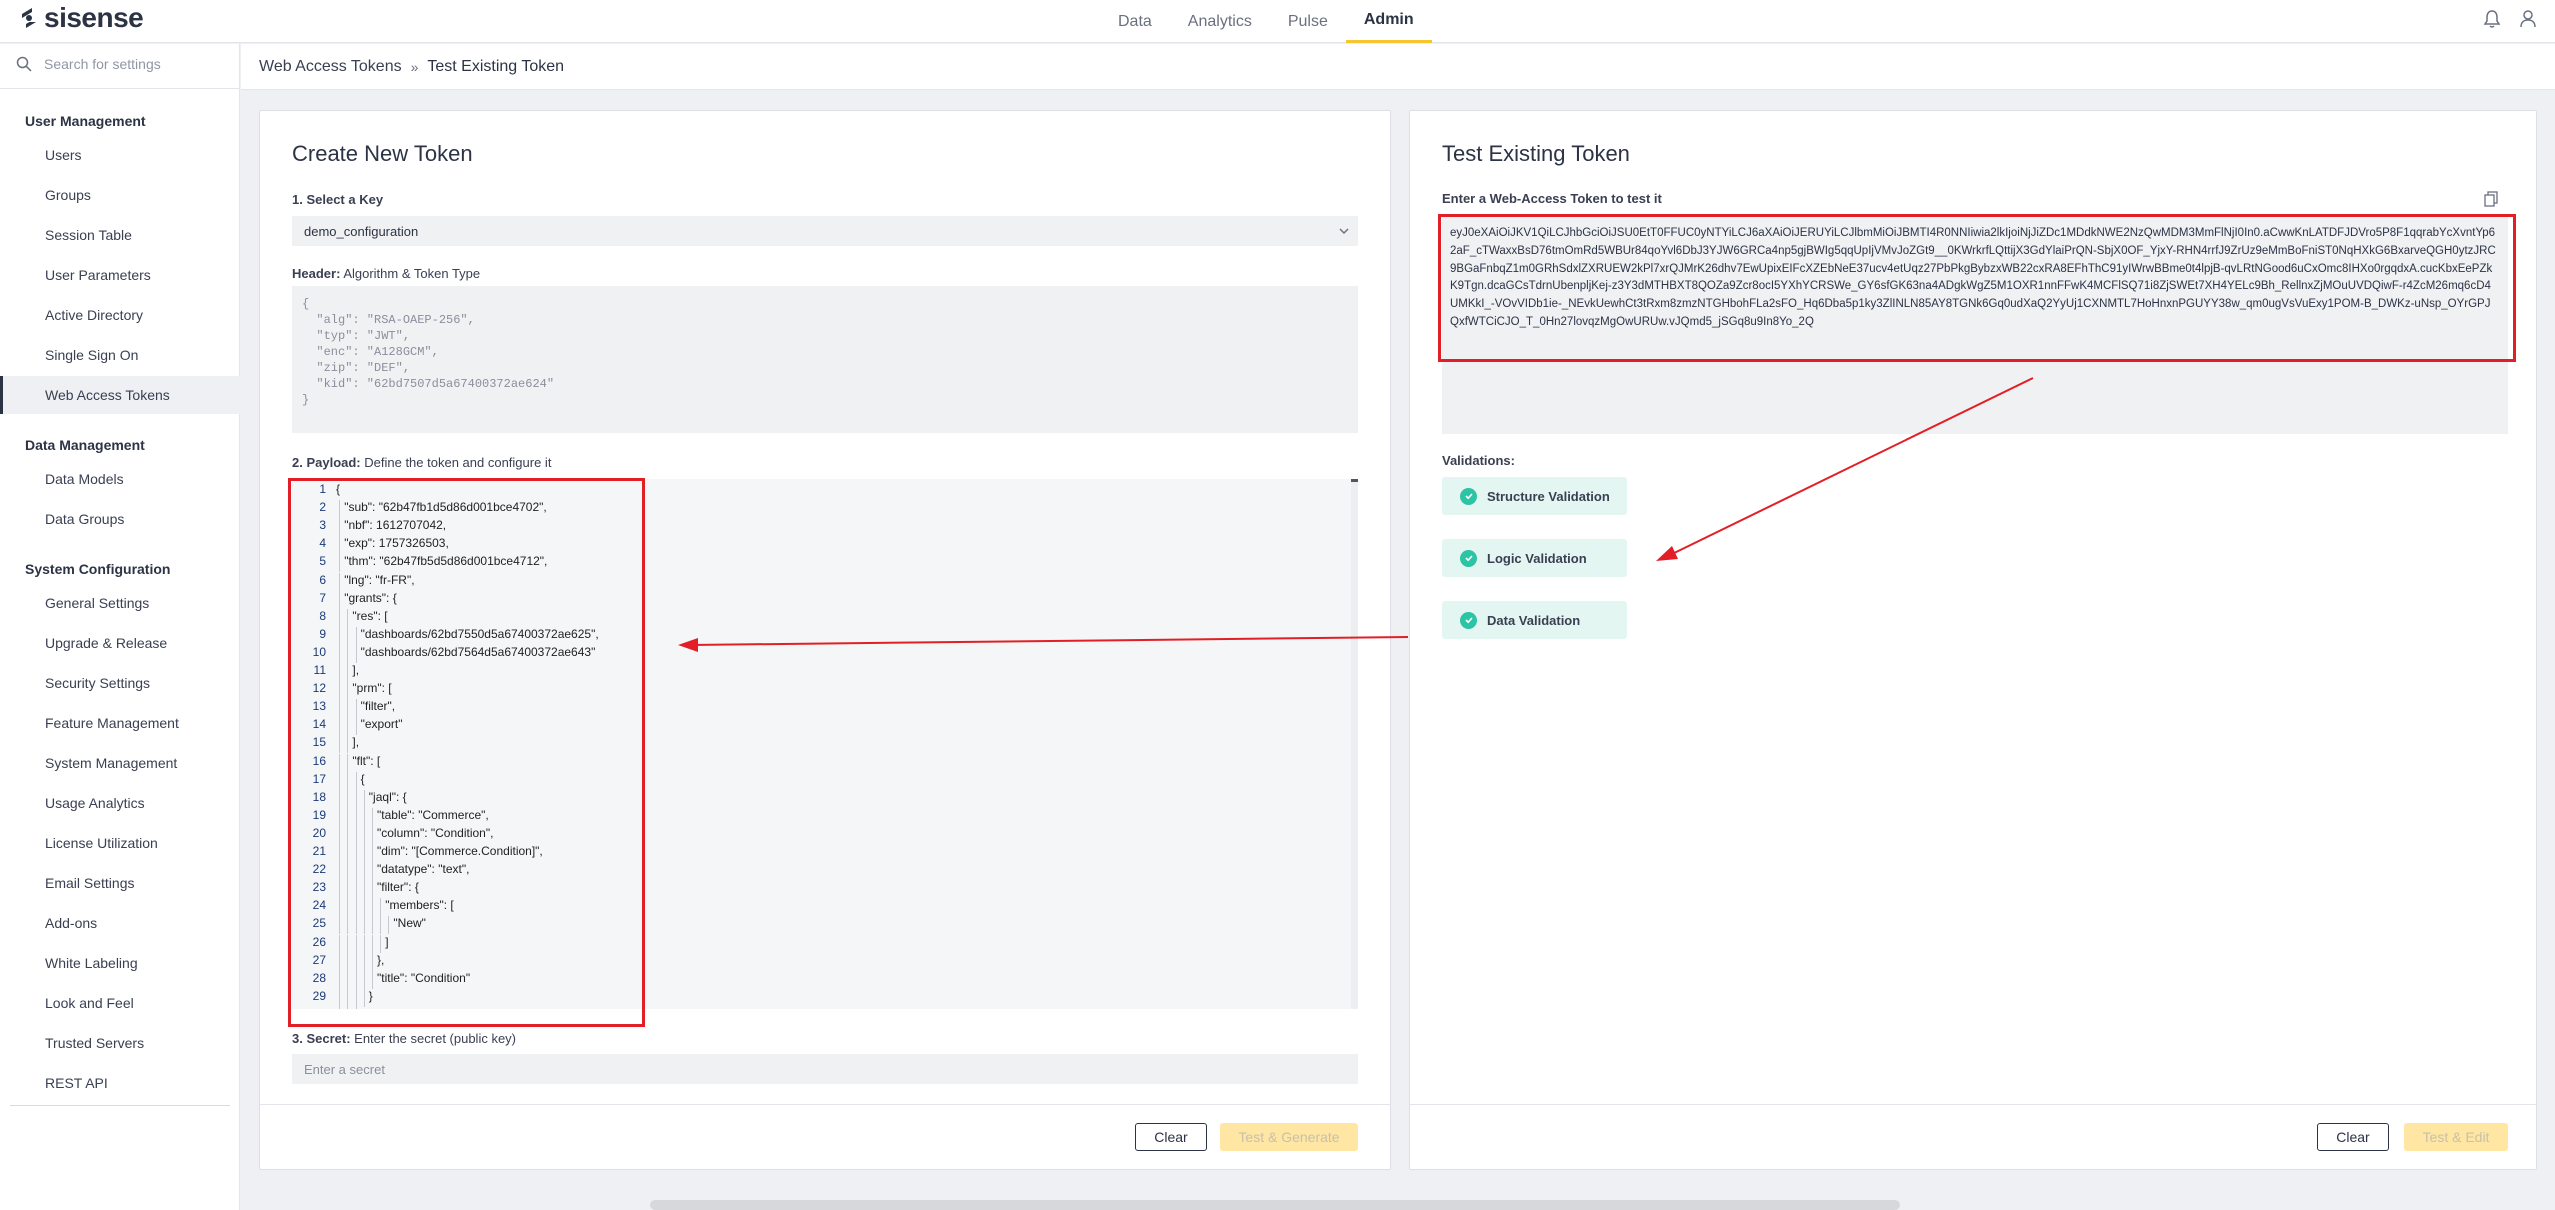  I want to click on sisense-logo-icon, so click(29, 18).